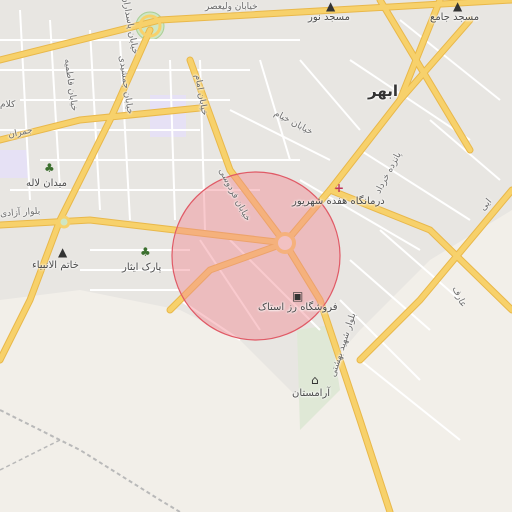 This screenshot has height=512, width=512. What do you see at coordinates (46, 183) in the screenshot?
I see `poi-meydan-laleh: میدان لاله` at bounding box center [46, 183].